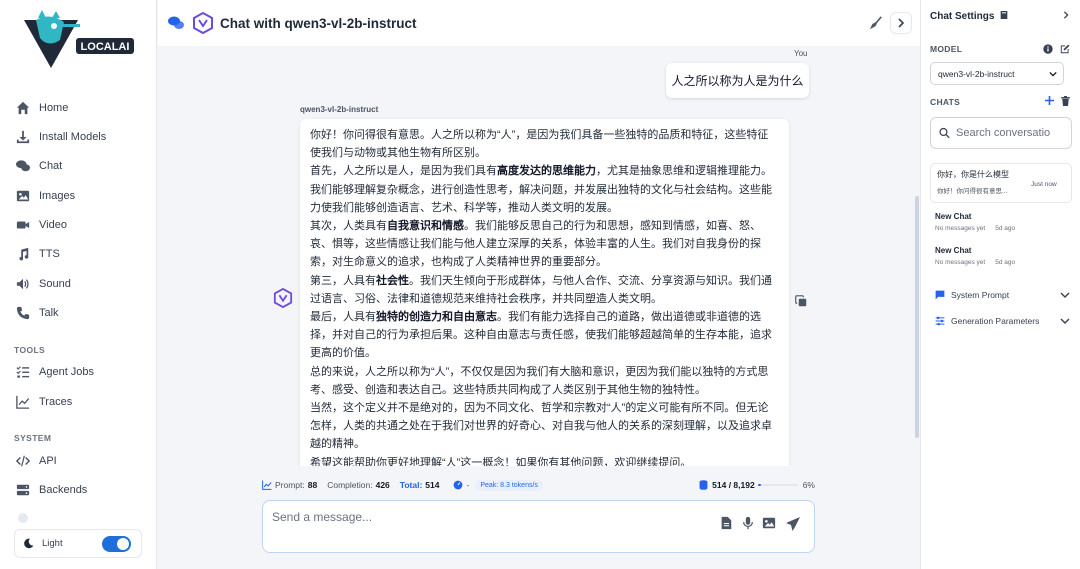 This screenshot has width=1080, height=569. I want to click on message-input, so click(472, 517).